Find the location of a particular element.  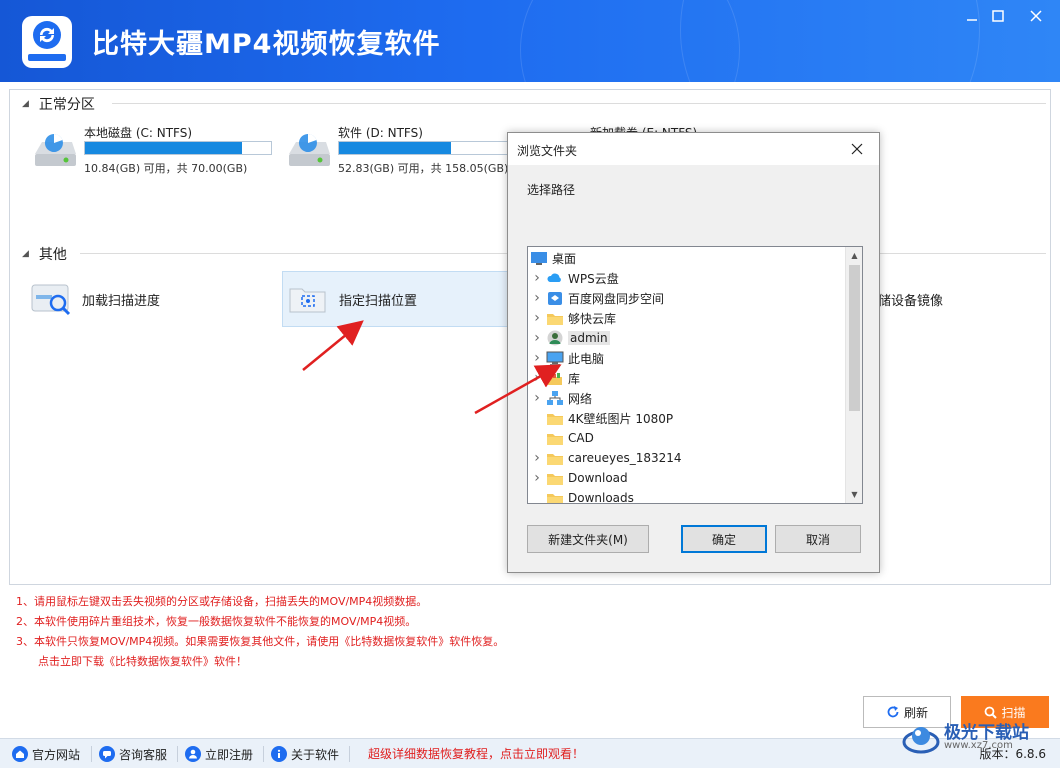

close-icon is located at coordinates (1036, 16).